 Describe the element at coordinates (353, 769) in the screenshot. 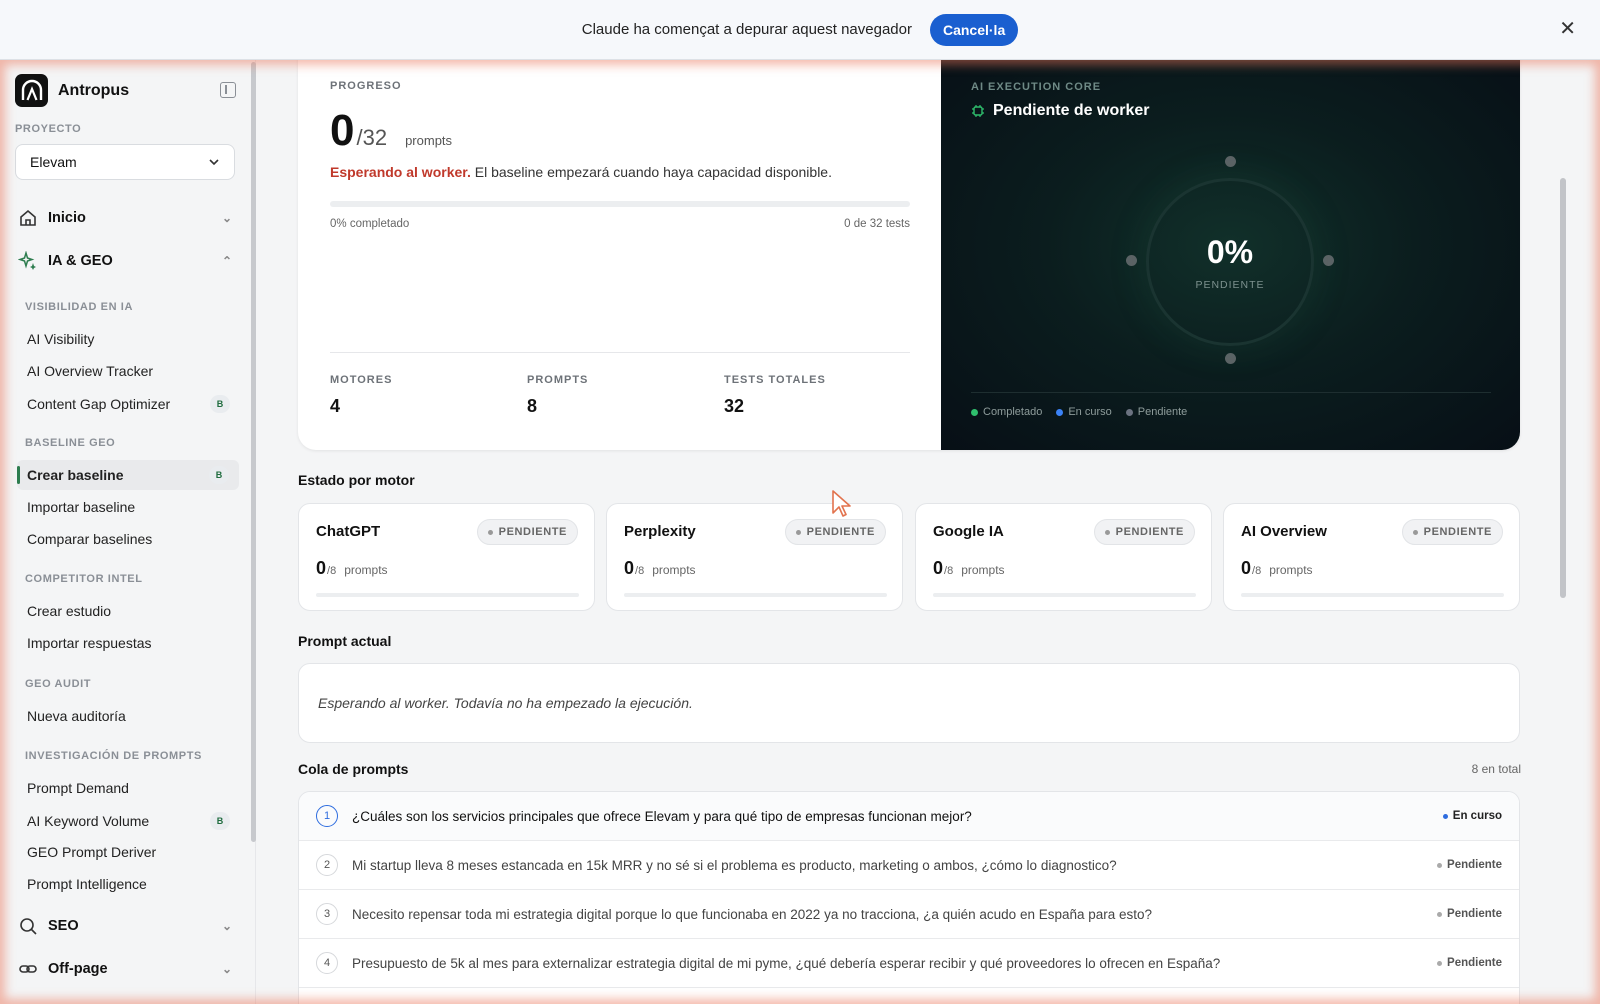

I see `queue-title: Cola de prompts` at that location.